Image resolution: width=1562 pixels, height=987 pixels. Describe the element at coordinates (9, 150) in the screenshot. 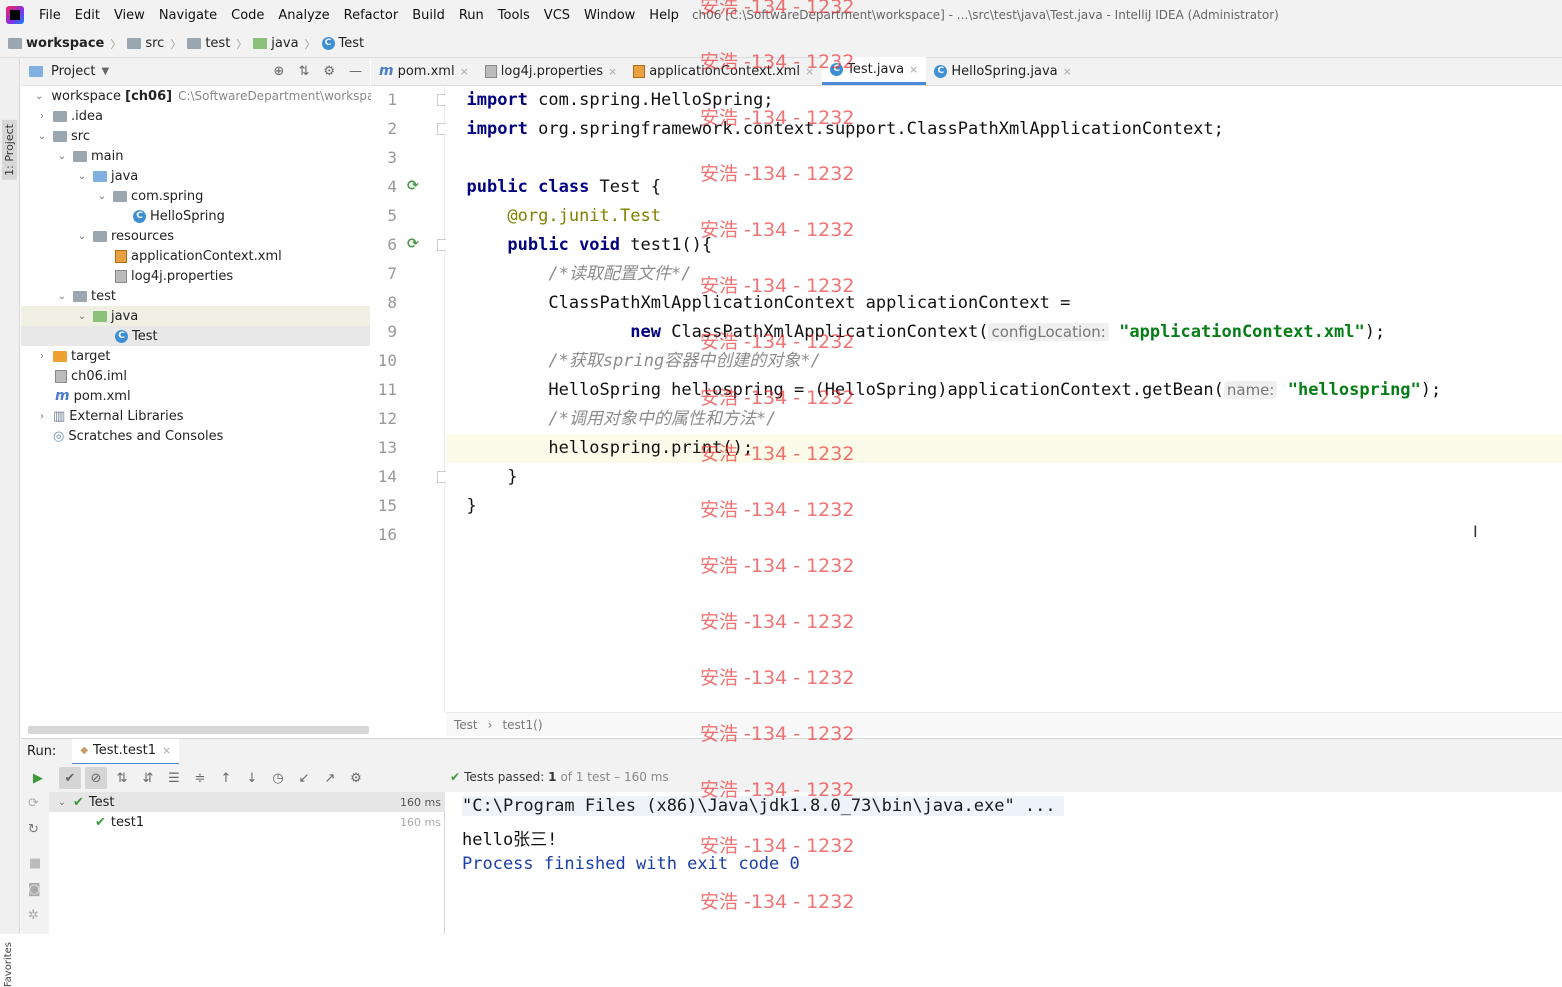

I see `project-tool-button: 1: Project` at that location.